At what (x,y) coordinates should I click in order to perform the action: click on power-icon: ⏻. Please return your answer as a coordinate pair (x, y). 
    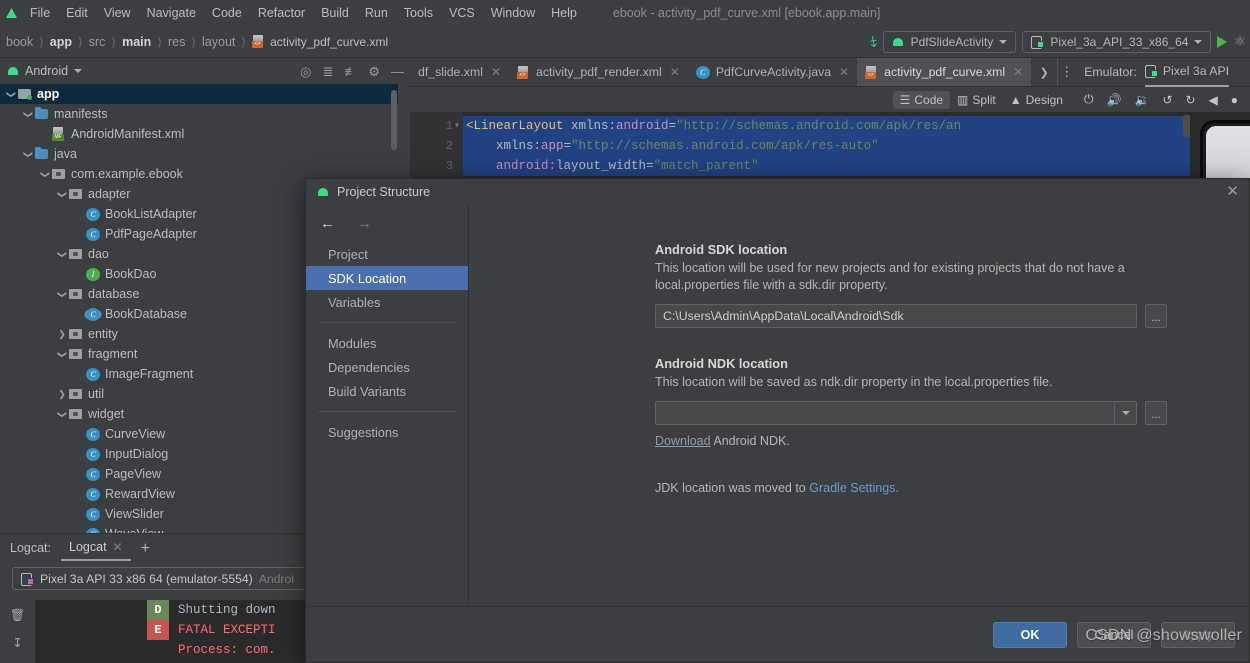
    Looking at the image, I should click on (1089, 99).